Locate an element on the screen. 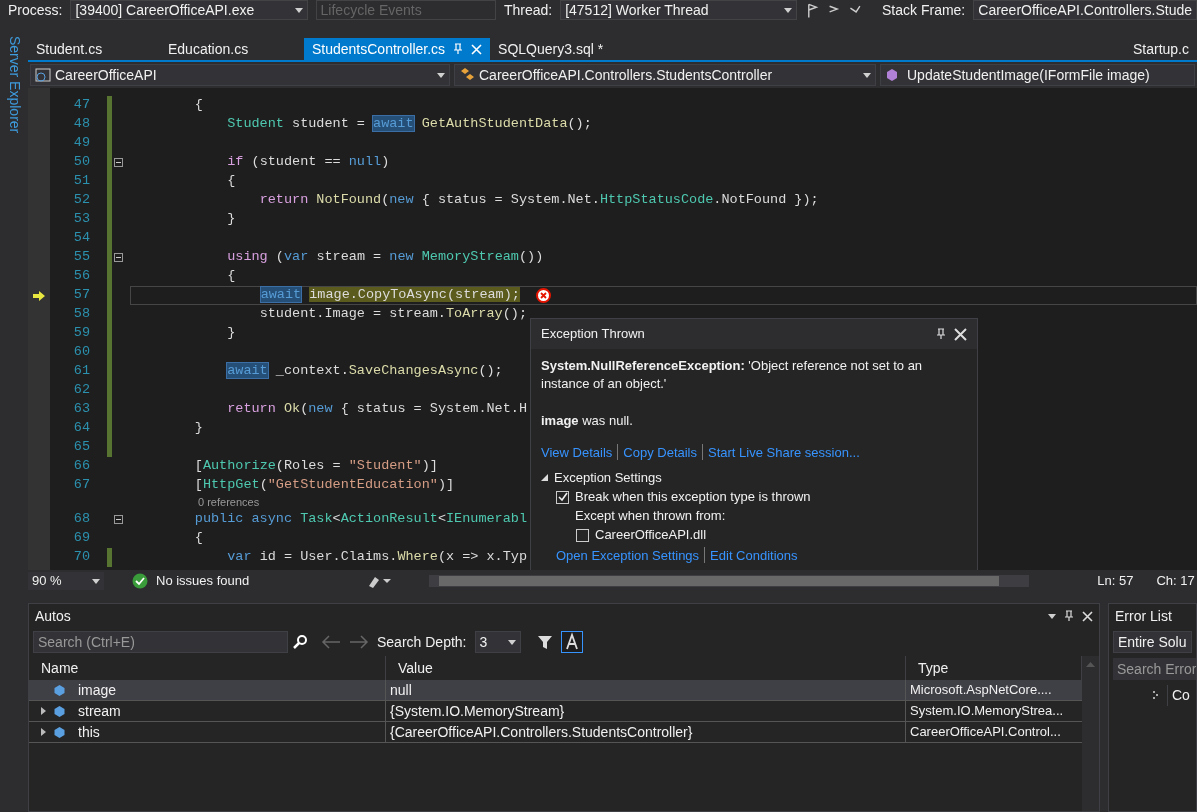 This screenshot has height=812, width=1197. line-number: 53 is located at coordinates (81, 219).